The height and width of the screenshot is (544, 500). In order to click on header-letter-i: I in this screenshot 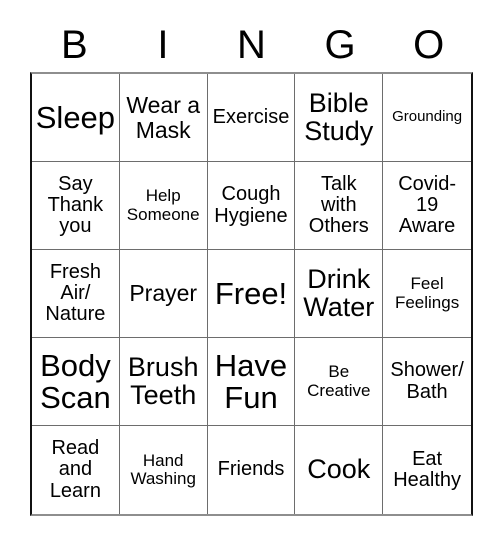, I will do `click(163, 45)`.